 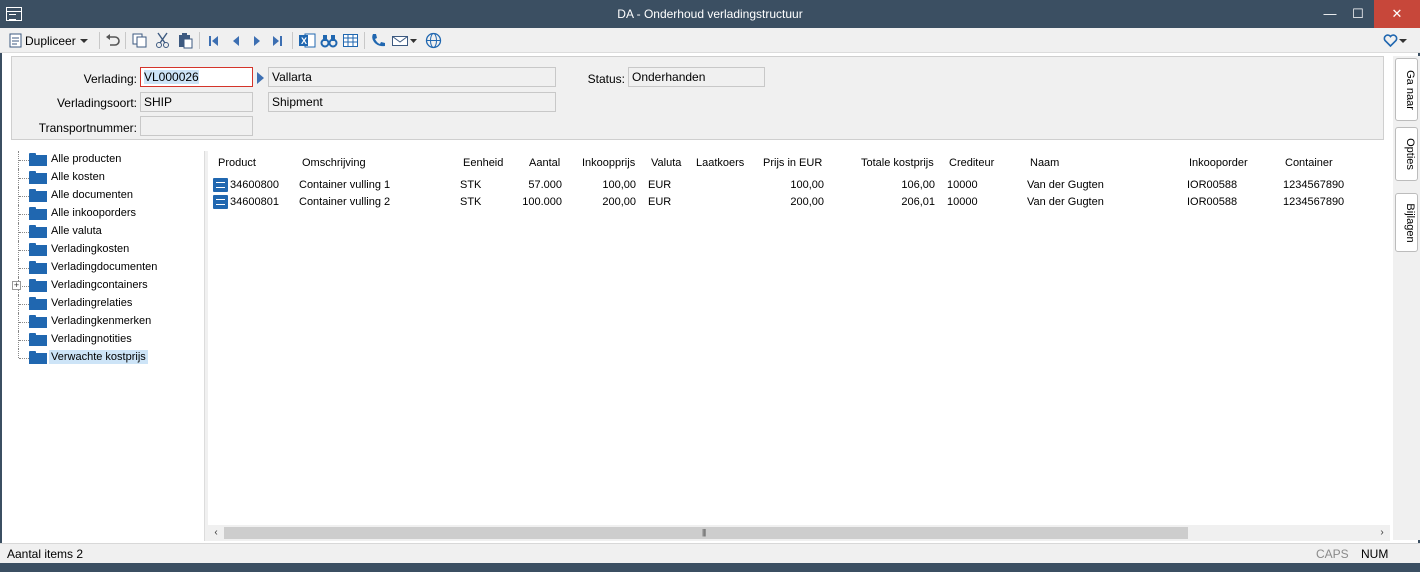 I want to click on toolbar: Dupliceer X, so click(x=710, y=40).